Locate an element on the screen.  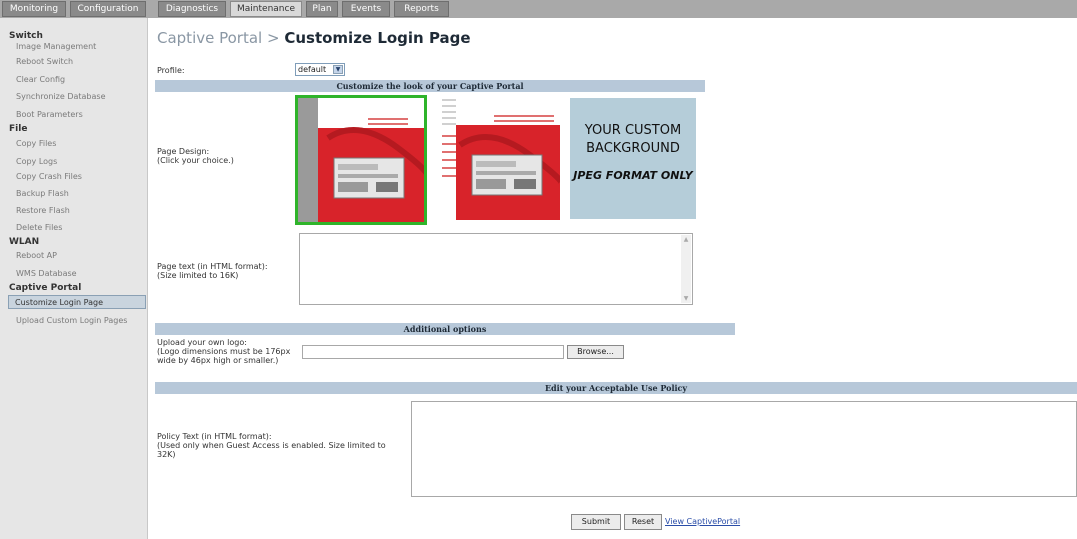
tab-events: Events is located at coordinates (366, 9).